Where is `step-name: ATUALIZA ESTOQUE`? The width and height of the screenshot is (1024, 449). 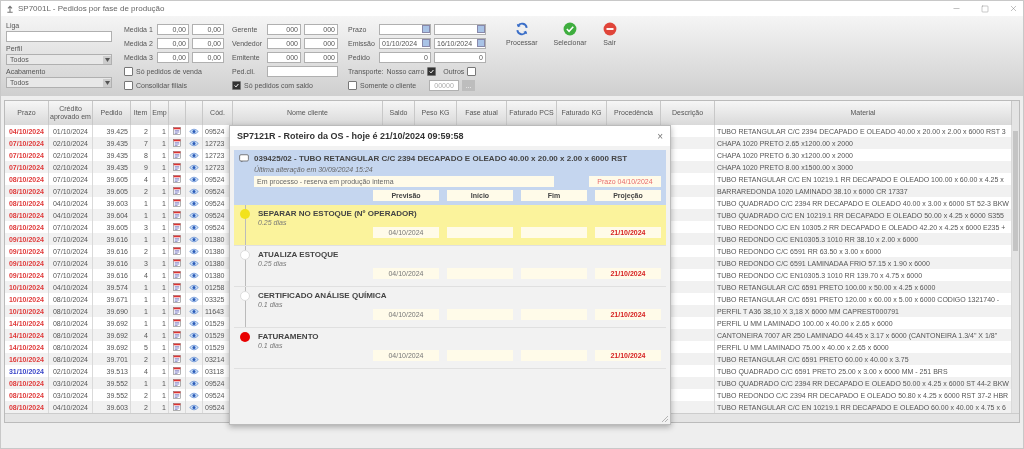
step-name: ATUALIZA ESTOQUE is located at coordinates (299, 254).